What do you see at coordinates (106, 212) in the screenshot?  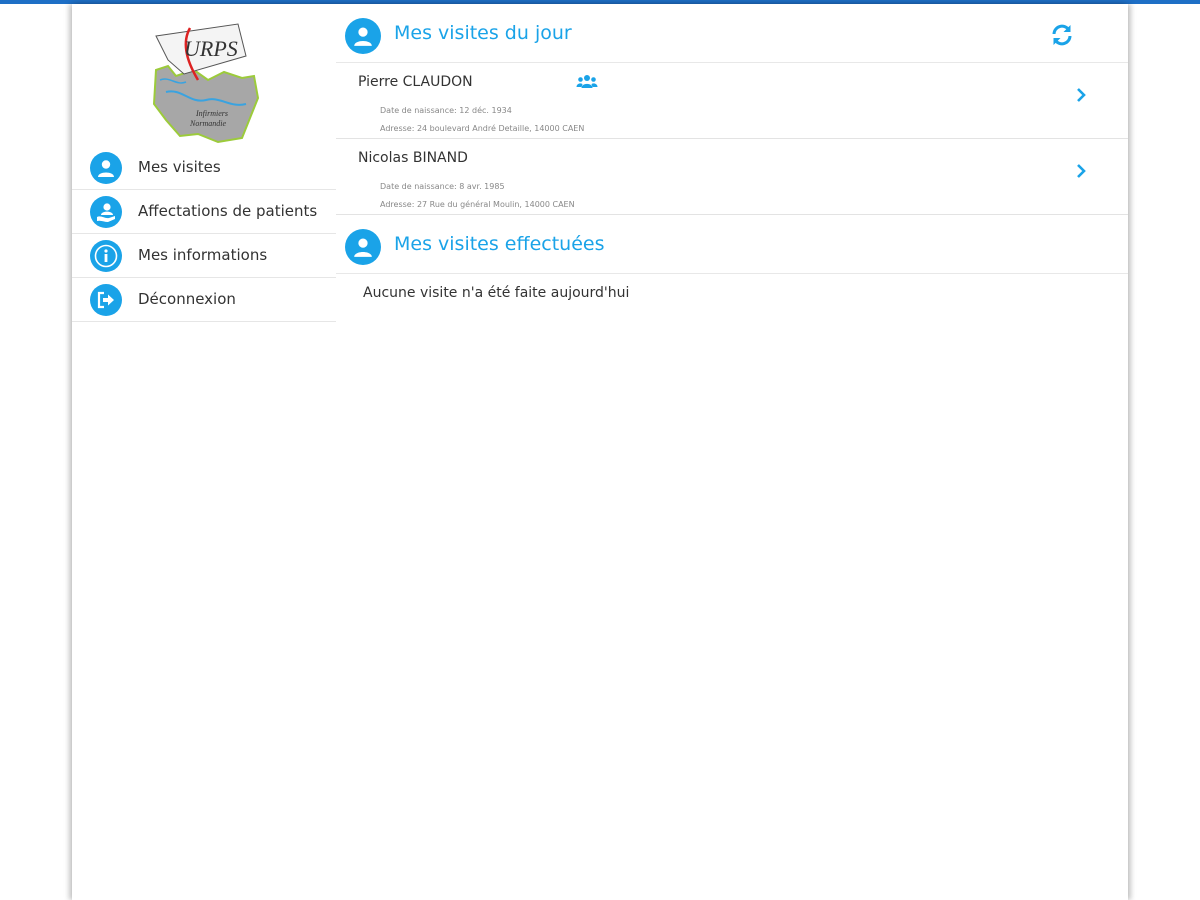 I see `user-assign-icon` at bounding box center [106, 212].